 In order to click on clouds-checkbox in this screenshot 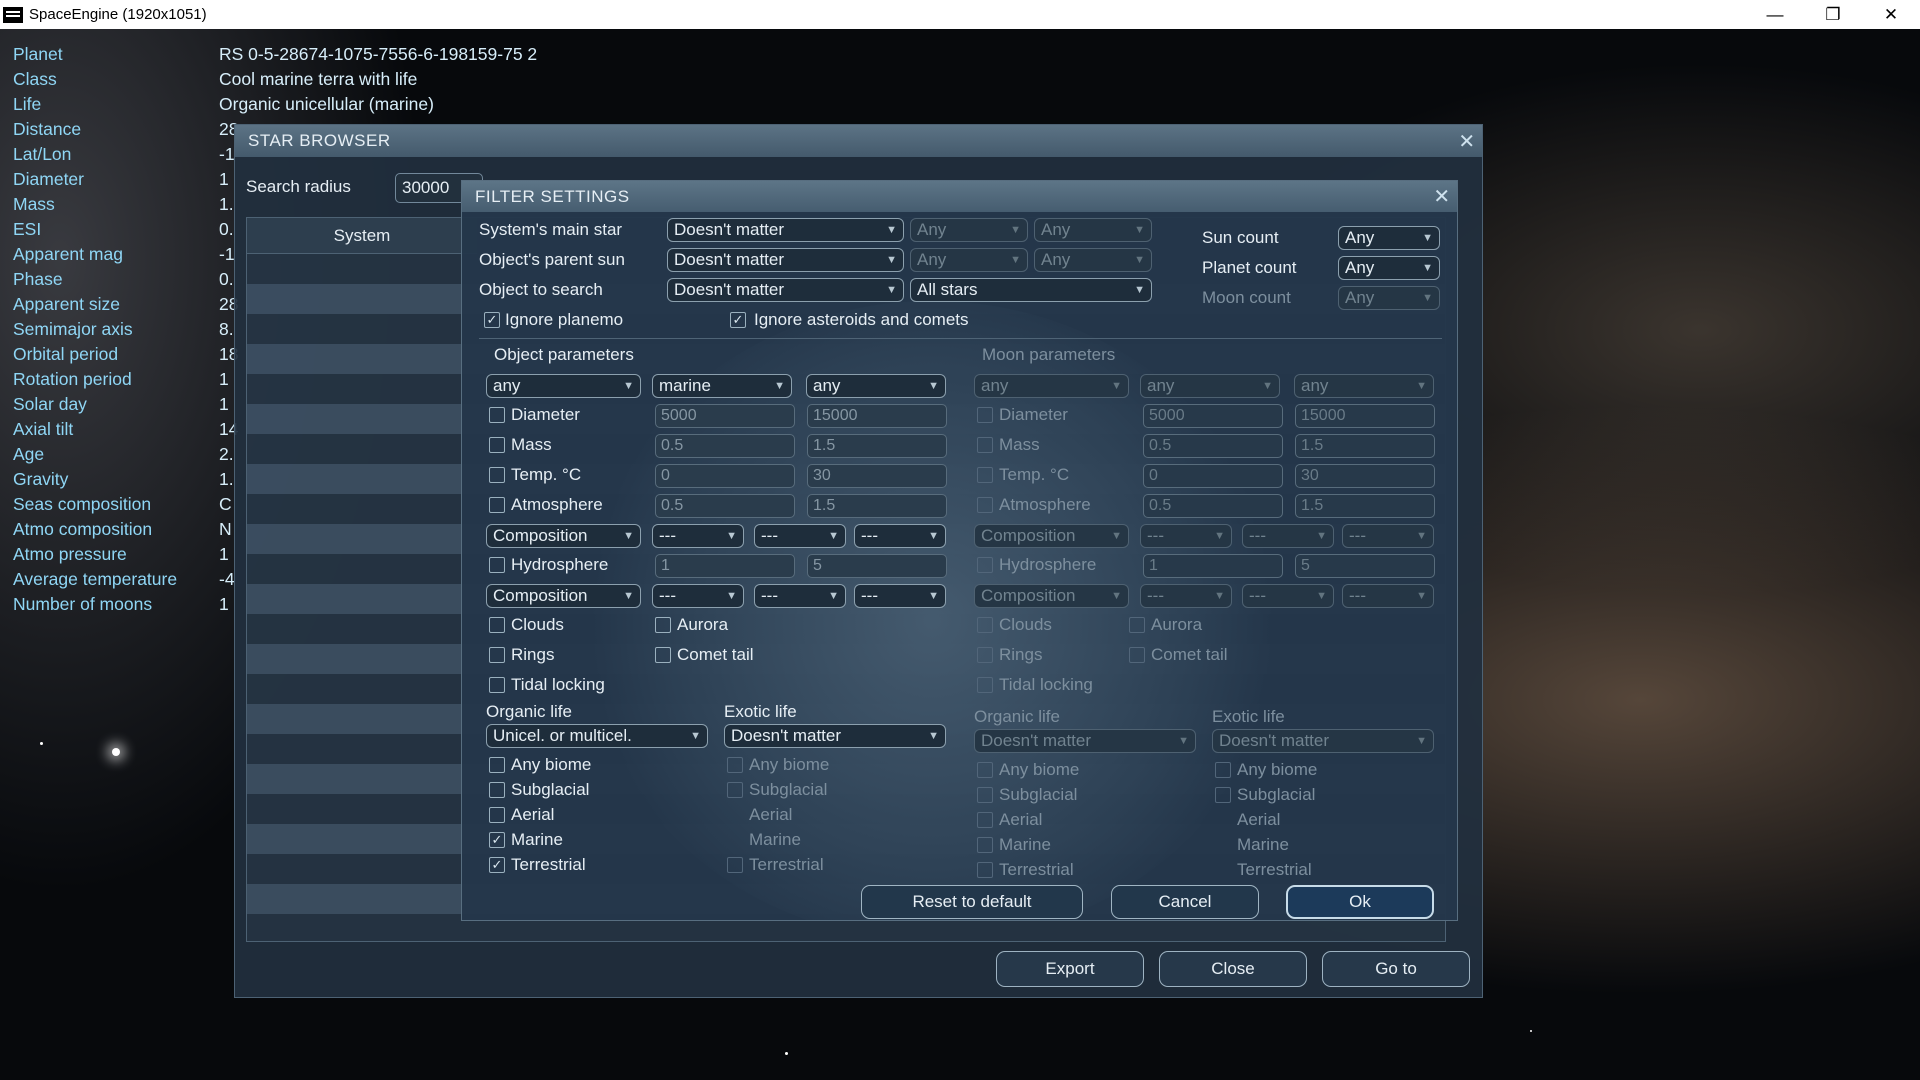, I will do `click(497, 625)`.